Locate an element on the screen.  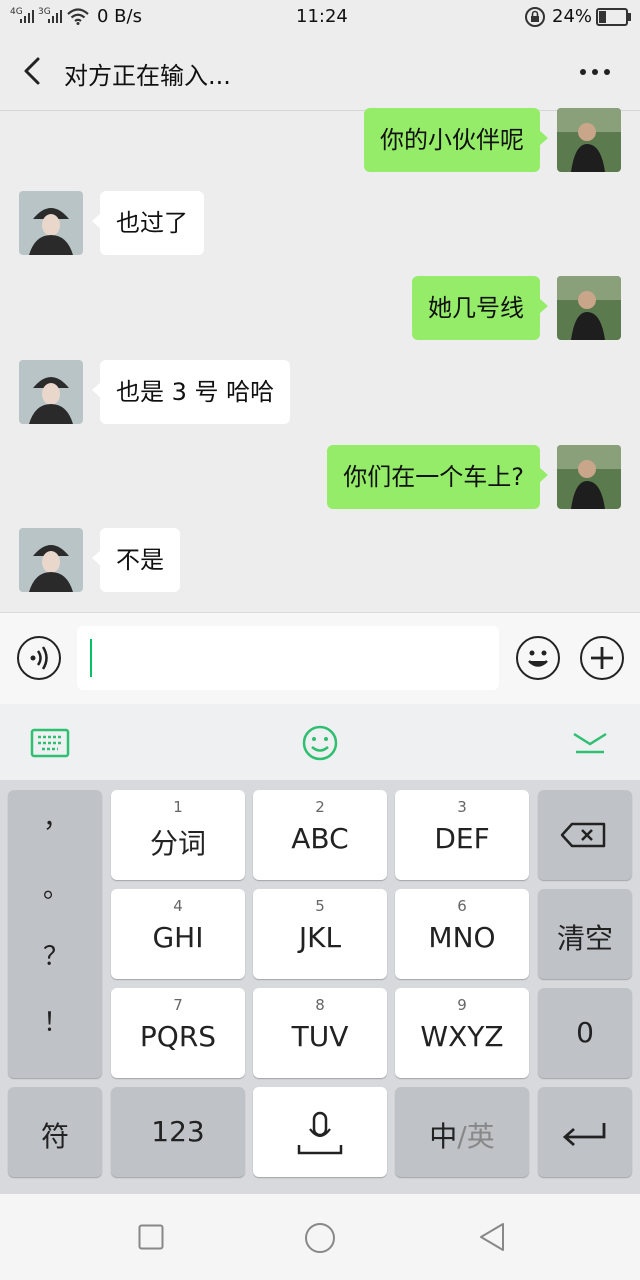
back-arrow-icon is located at coordinates (32, 71).